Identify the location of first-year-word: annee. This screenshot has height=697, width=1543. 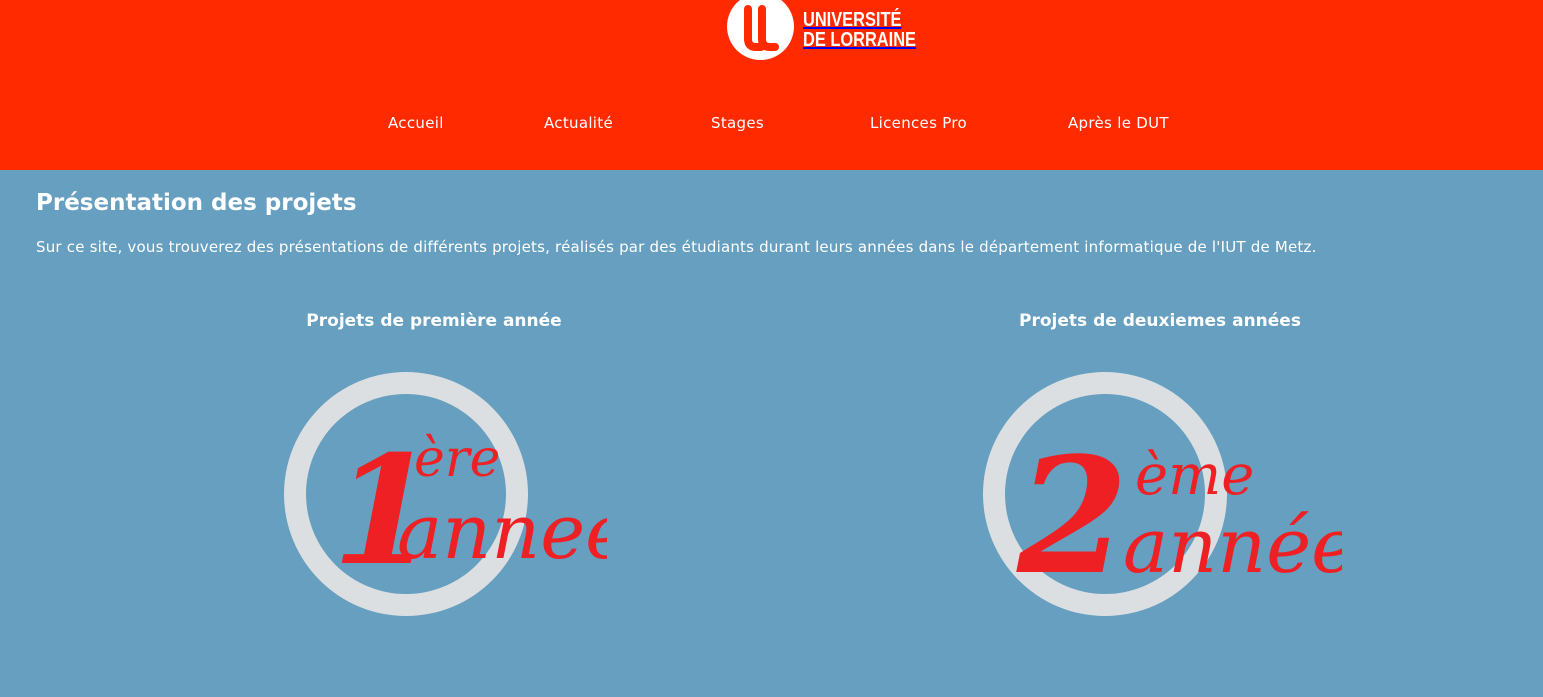
(502, 531).